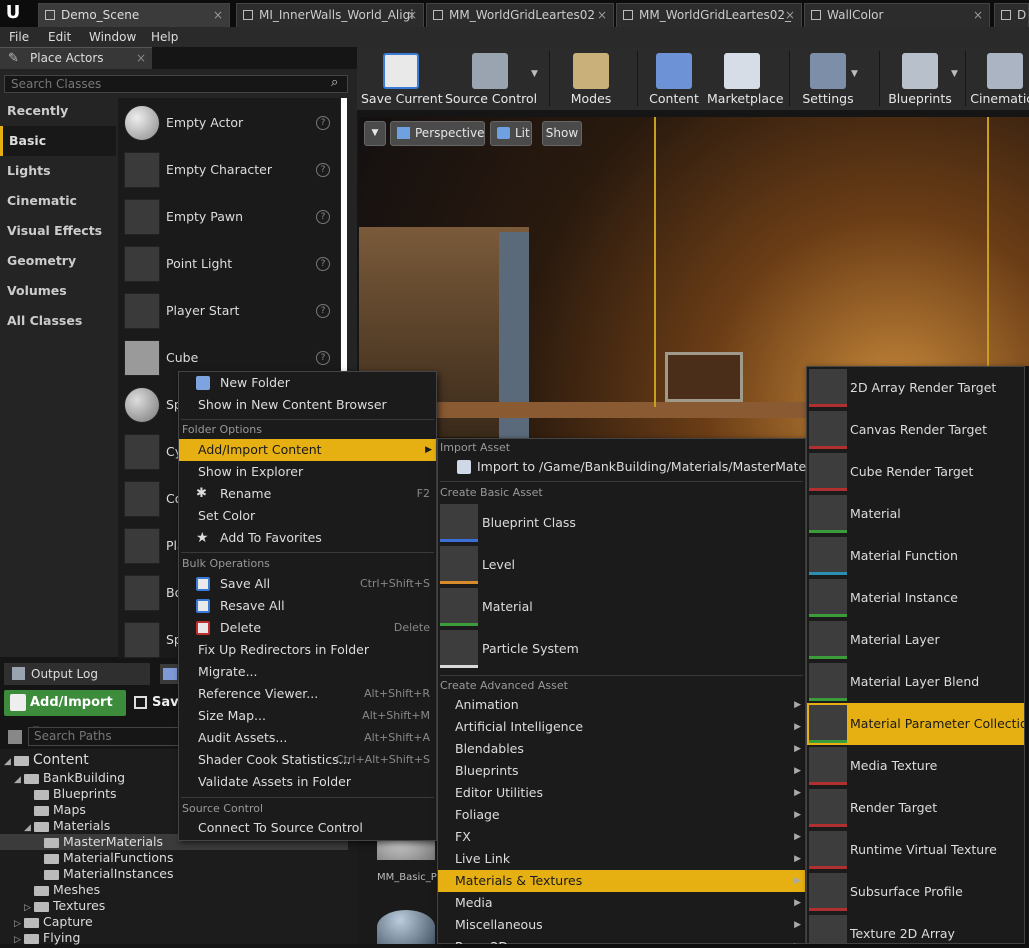 The width and height of the screenshot is (1029, 948). What do you see at coordinates (621, 837) in the screenshot?
I see `advanced-category-item: FX ▶` at bounding box center [621, 837].